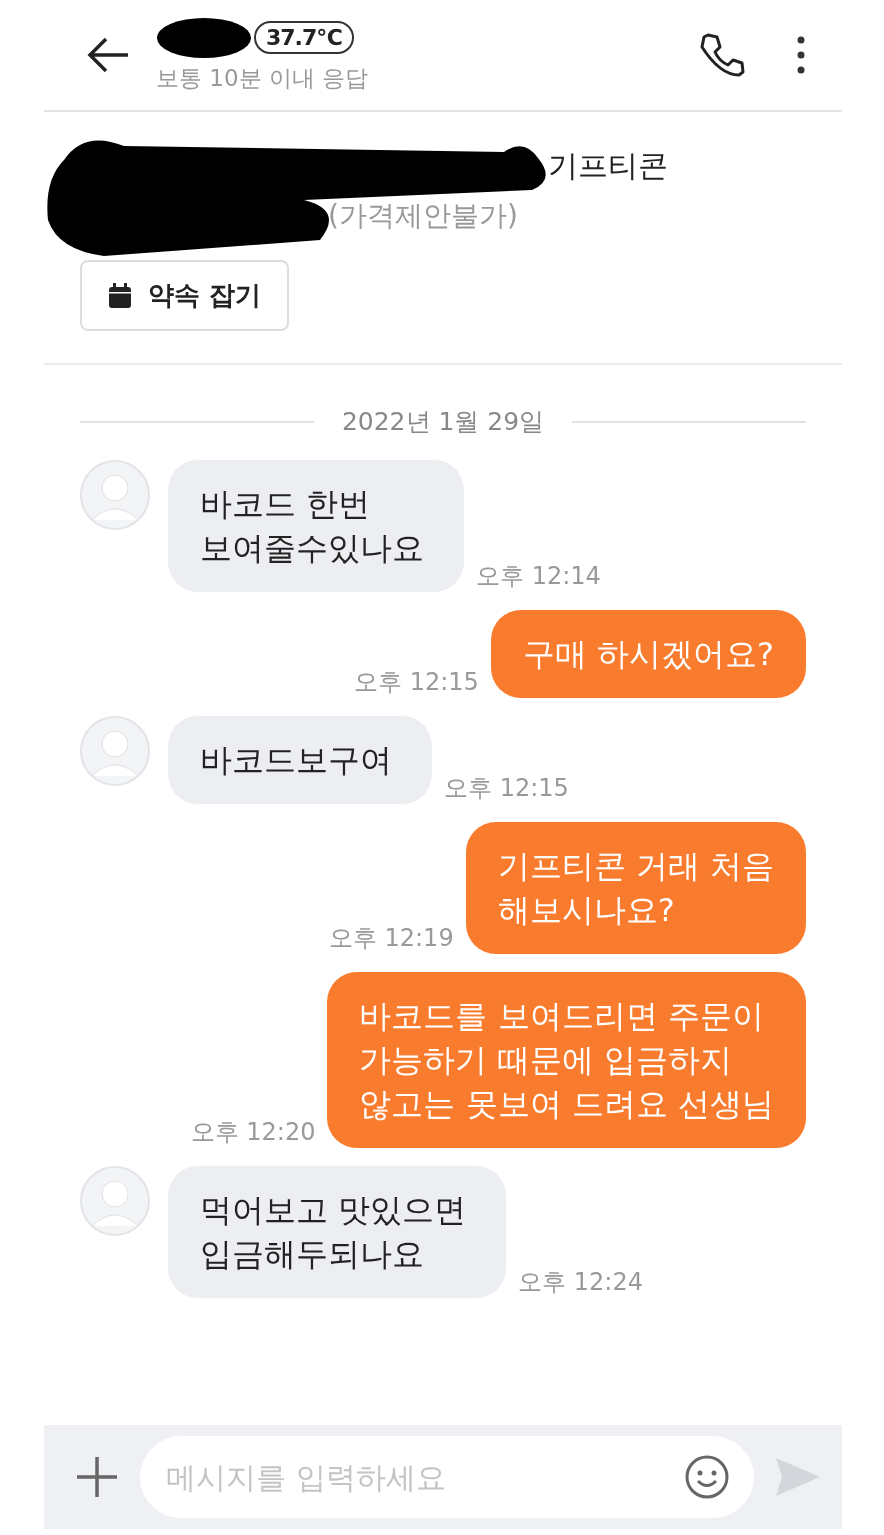 Image resolution: width=884 pixels, height=1535 pixels. Describe the element at coordinates (635, 888) in the screenshot. I see `message-bubble: 기프티콘 거래 처음 해보시나요?` at that location.